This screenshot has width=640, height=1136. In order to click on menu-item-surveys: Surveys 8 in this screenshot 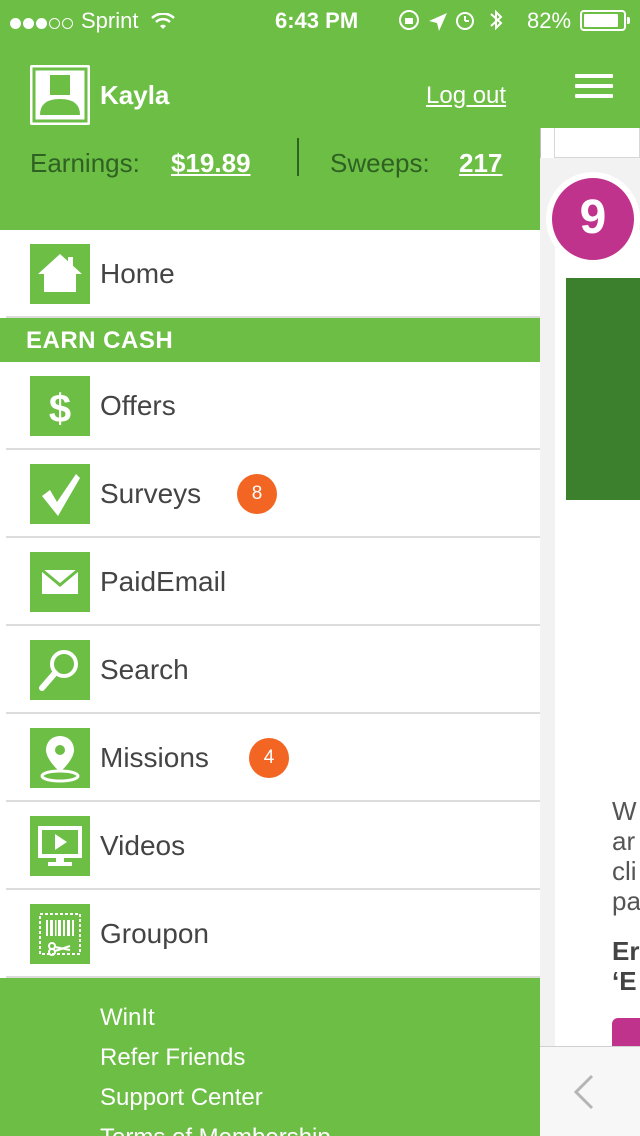, I will do `click(270, 494)`.